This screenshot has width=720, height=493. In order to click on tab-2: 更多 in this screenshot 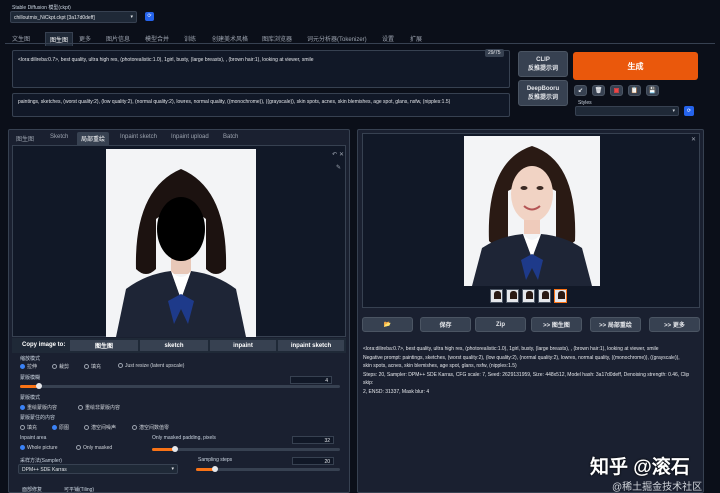, I will do `click(85, 38)`.